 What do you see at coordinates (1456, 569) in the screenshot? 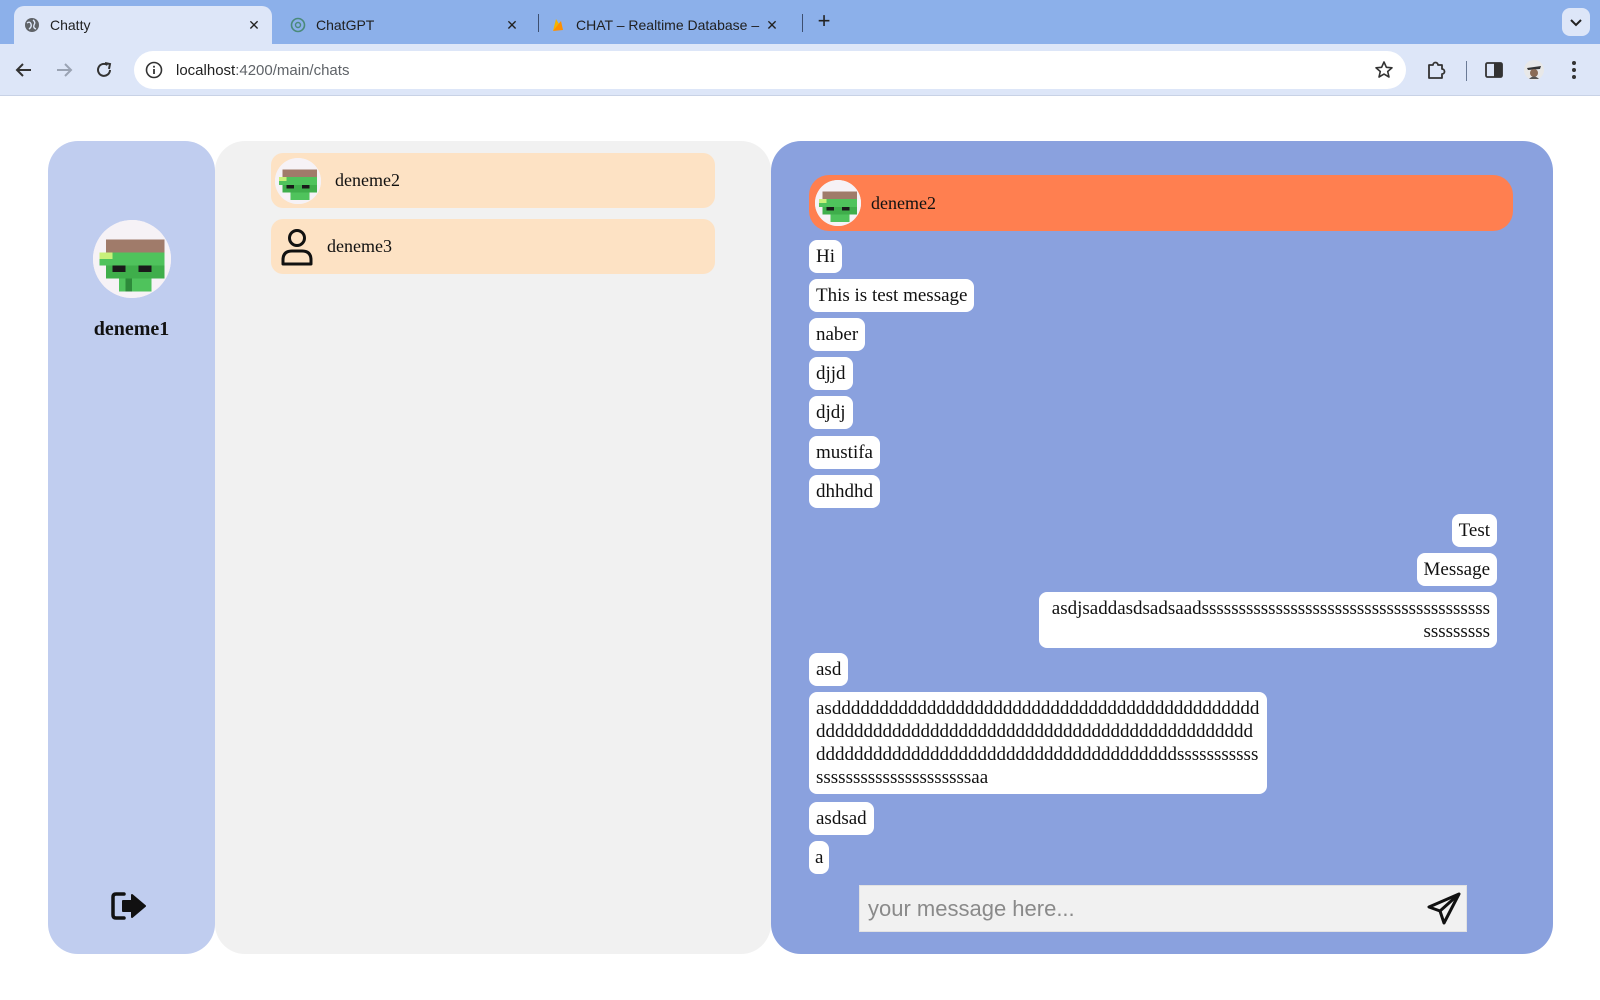
I see `message-bubble-own: Message` at bounding box center [1456, 569].